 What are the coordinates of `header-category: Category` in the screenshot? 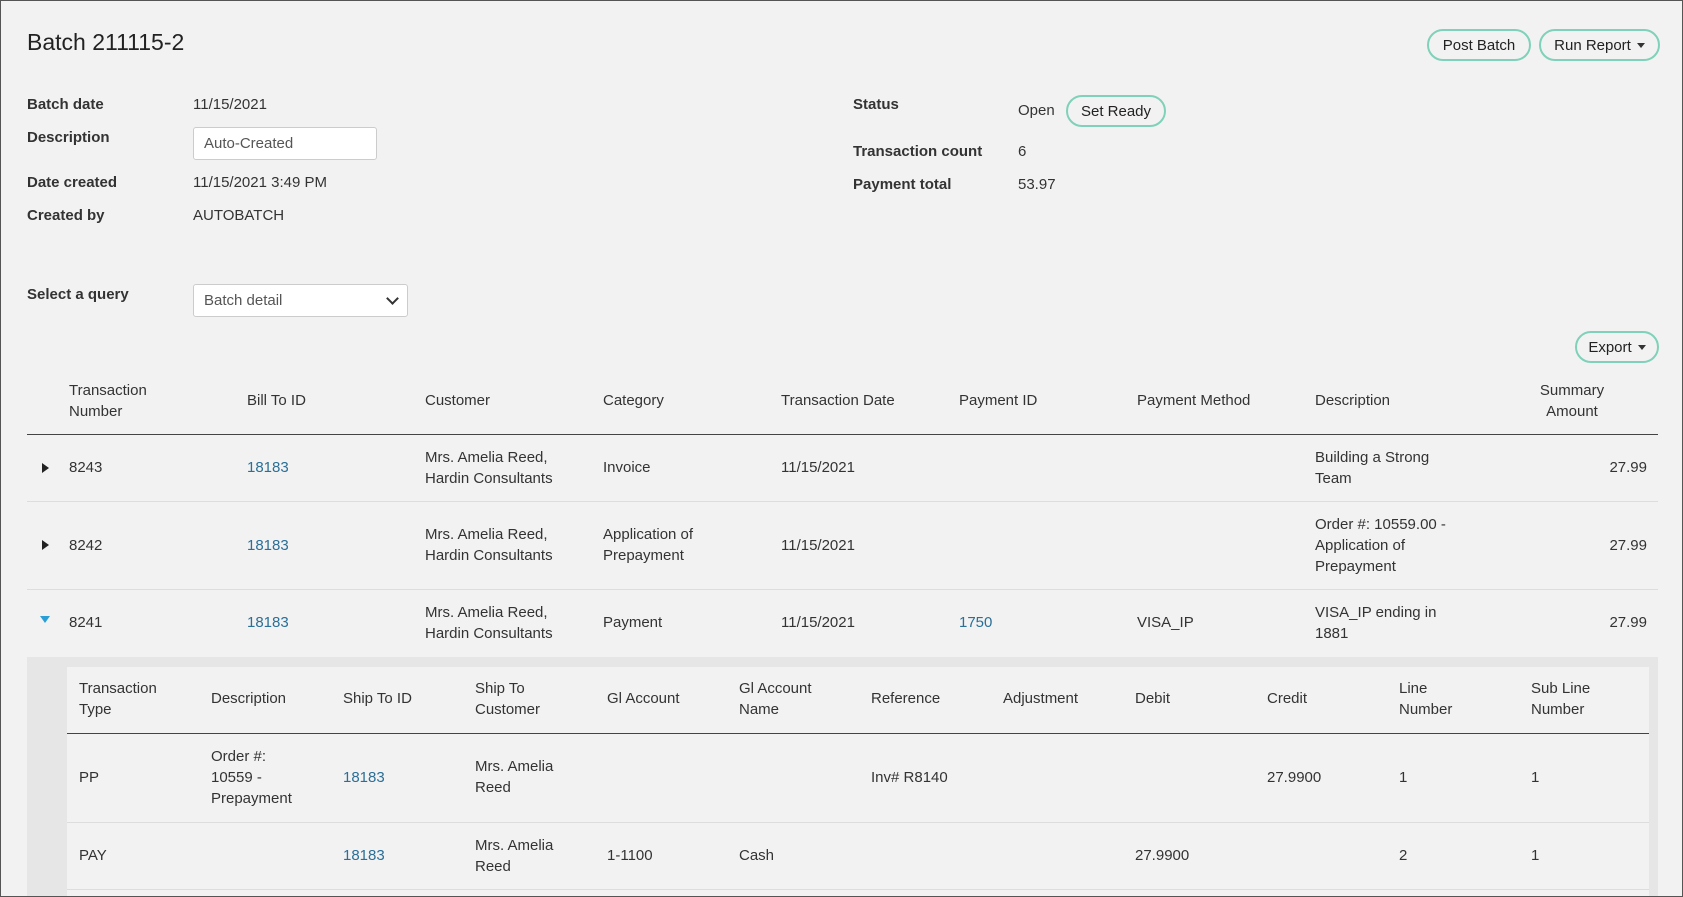 It's located at (633, 400).